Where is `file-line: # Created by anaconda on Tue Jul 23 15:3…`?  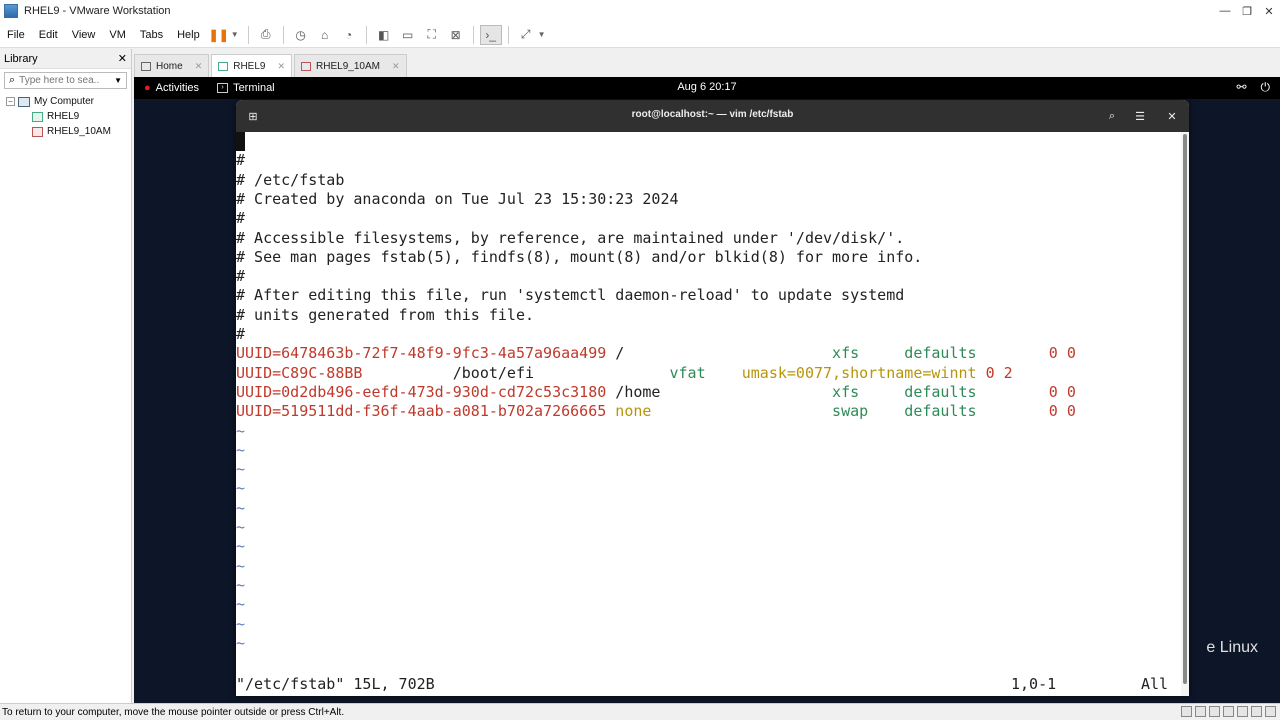
file-line: # Created by anaconda on Tue Jul 23 15:3… is located at coordinates (457, 198).